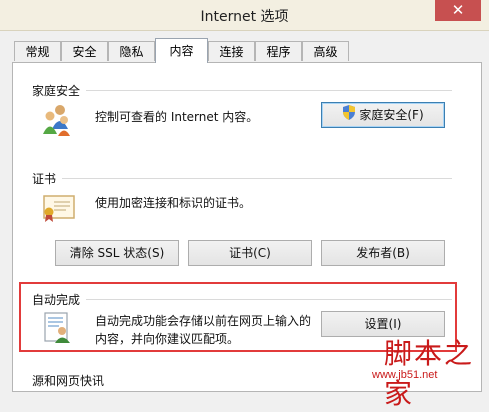 The image size is (489, 412). What do you see at coordinates (203, 321) in the screenshot?
I see `autocomplete-description-line1: 自动完成功能会存储以前在网页上输入的` at bounding box center [203, 321].